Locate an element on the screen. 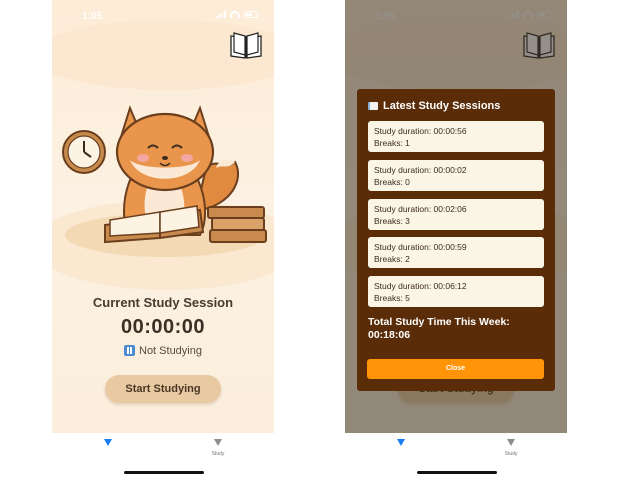  session-duration: Study duration: 00:02:06 is located at coordinates (420, 209).